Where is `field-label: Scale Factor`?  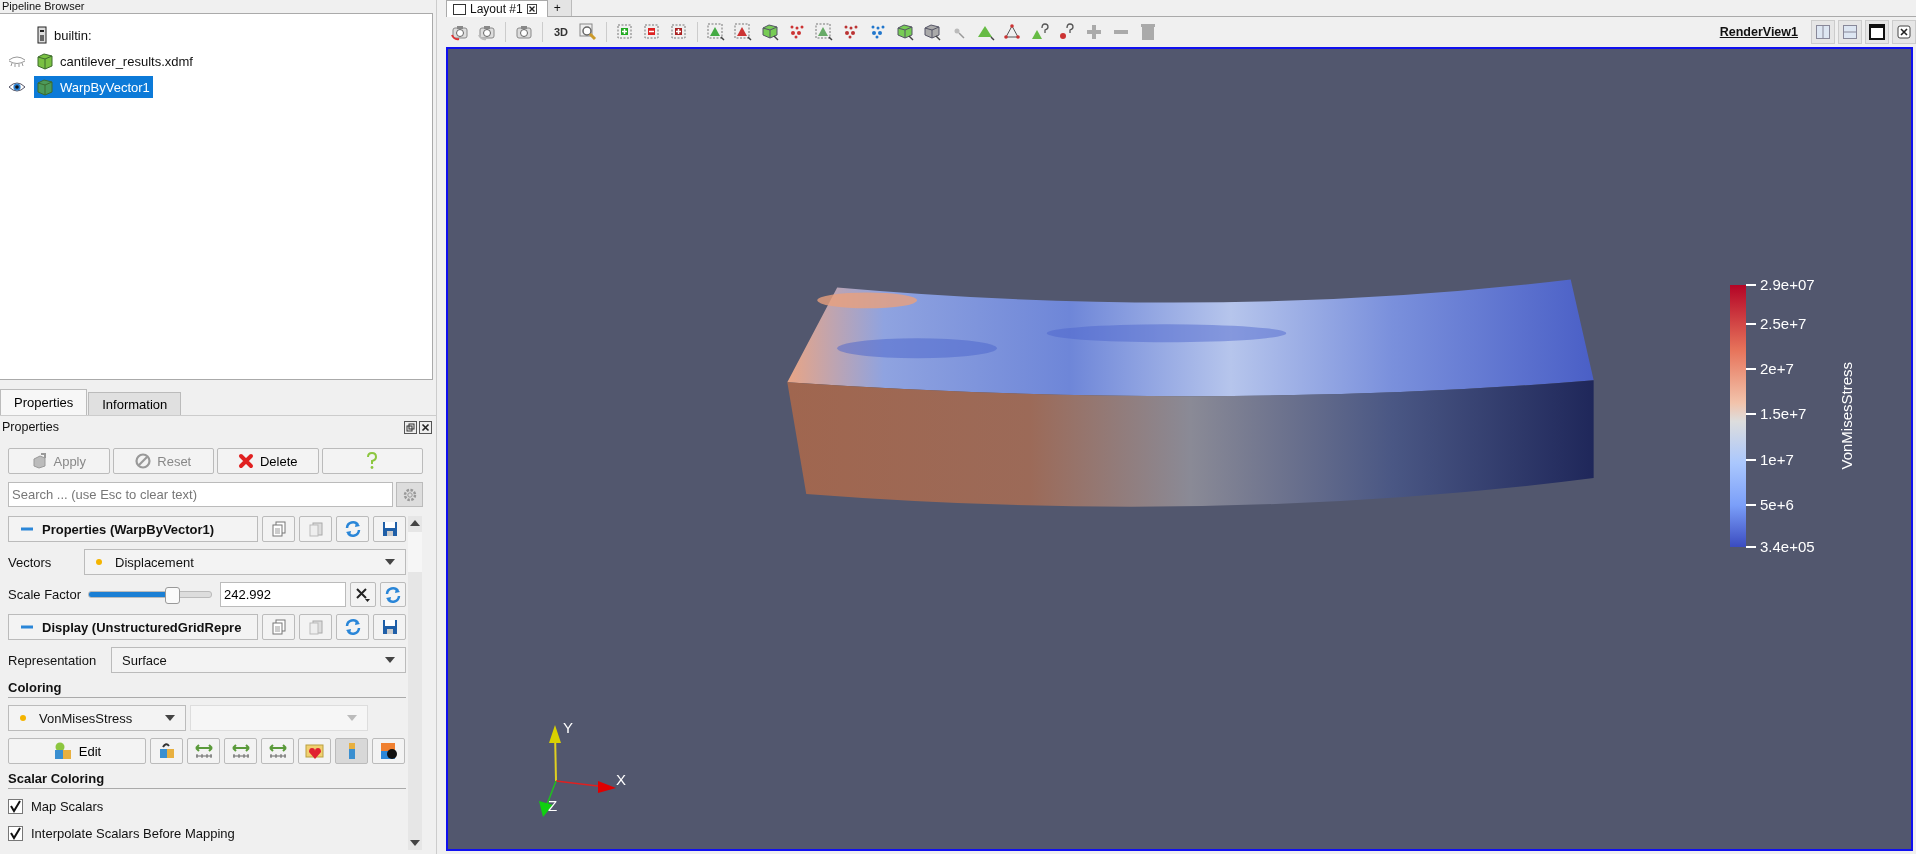
field-label: Scale Factor is located at coordinates (45, 594).